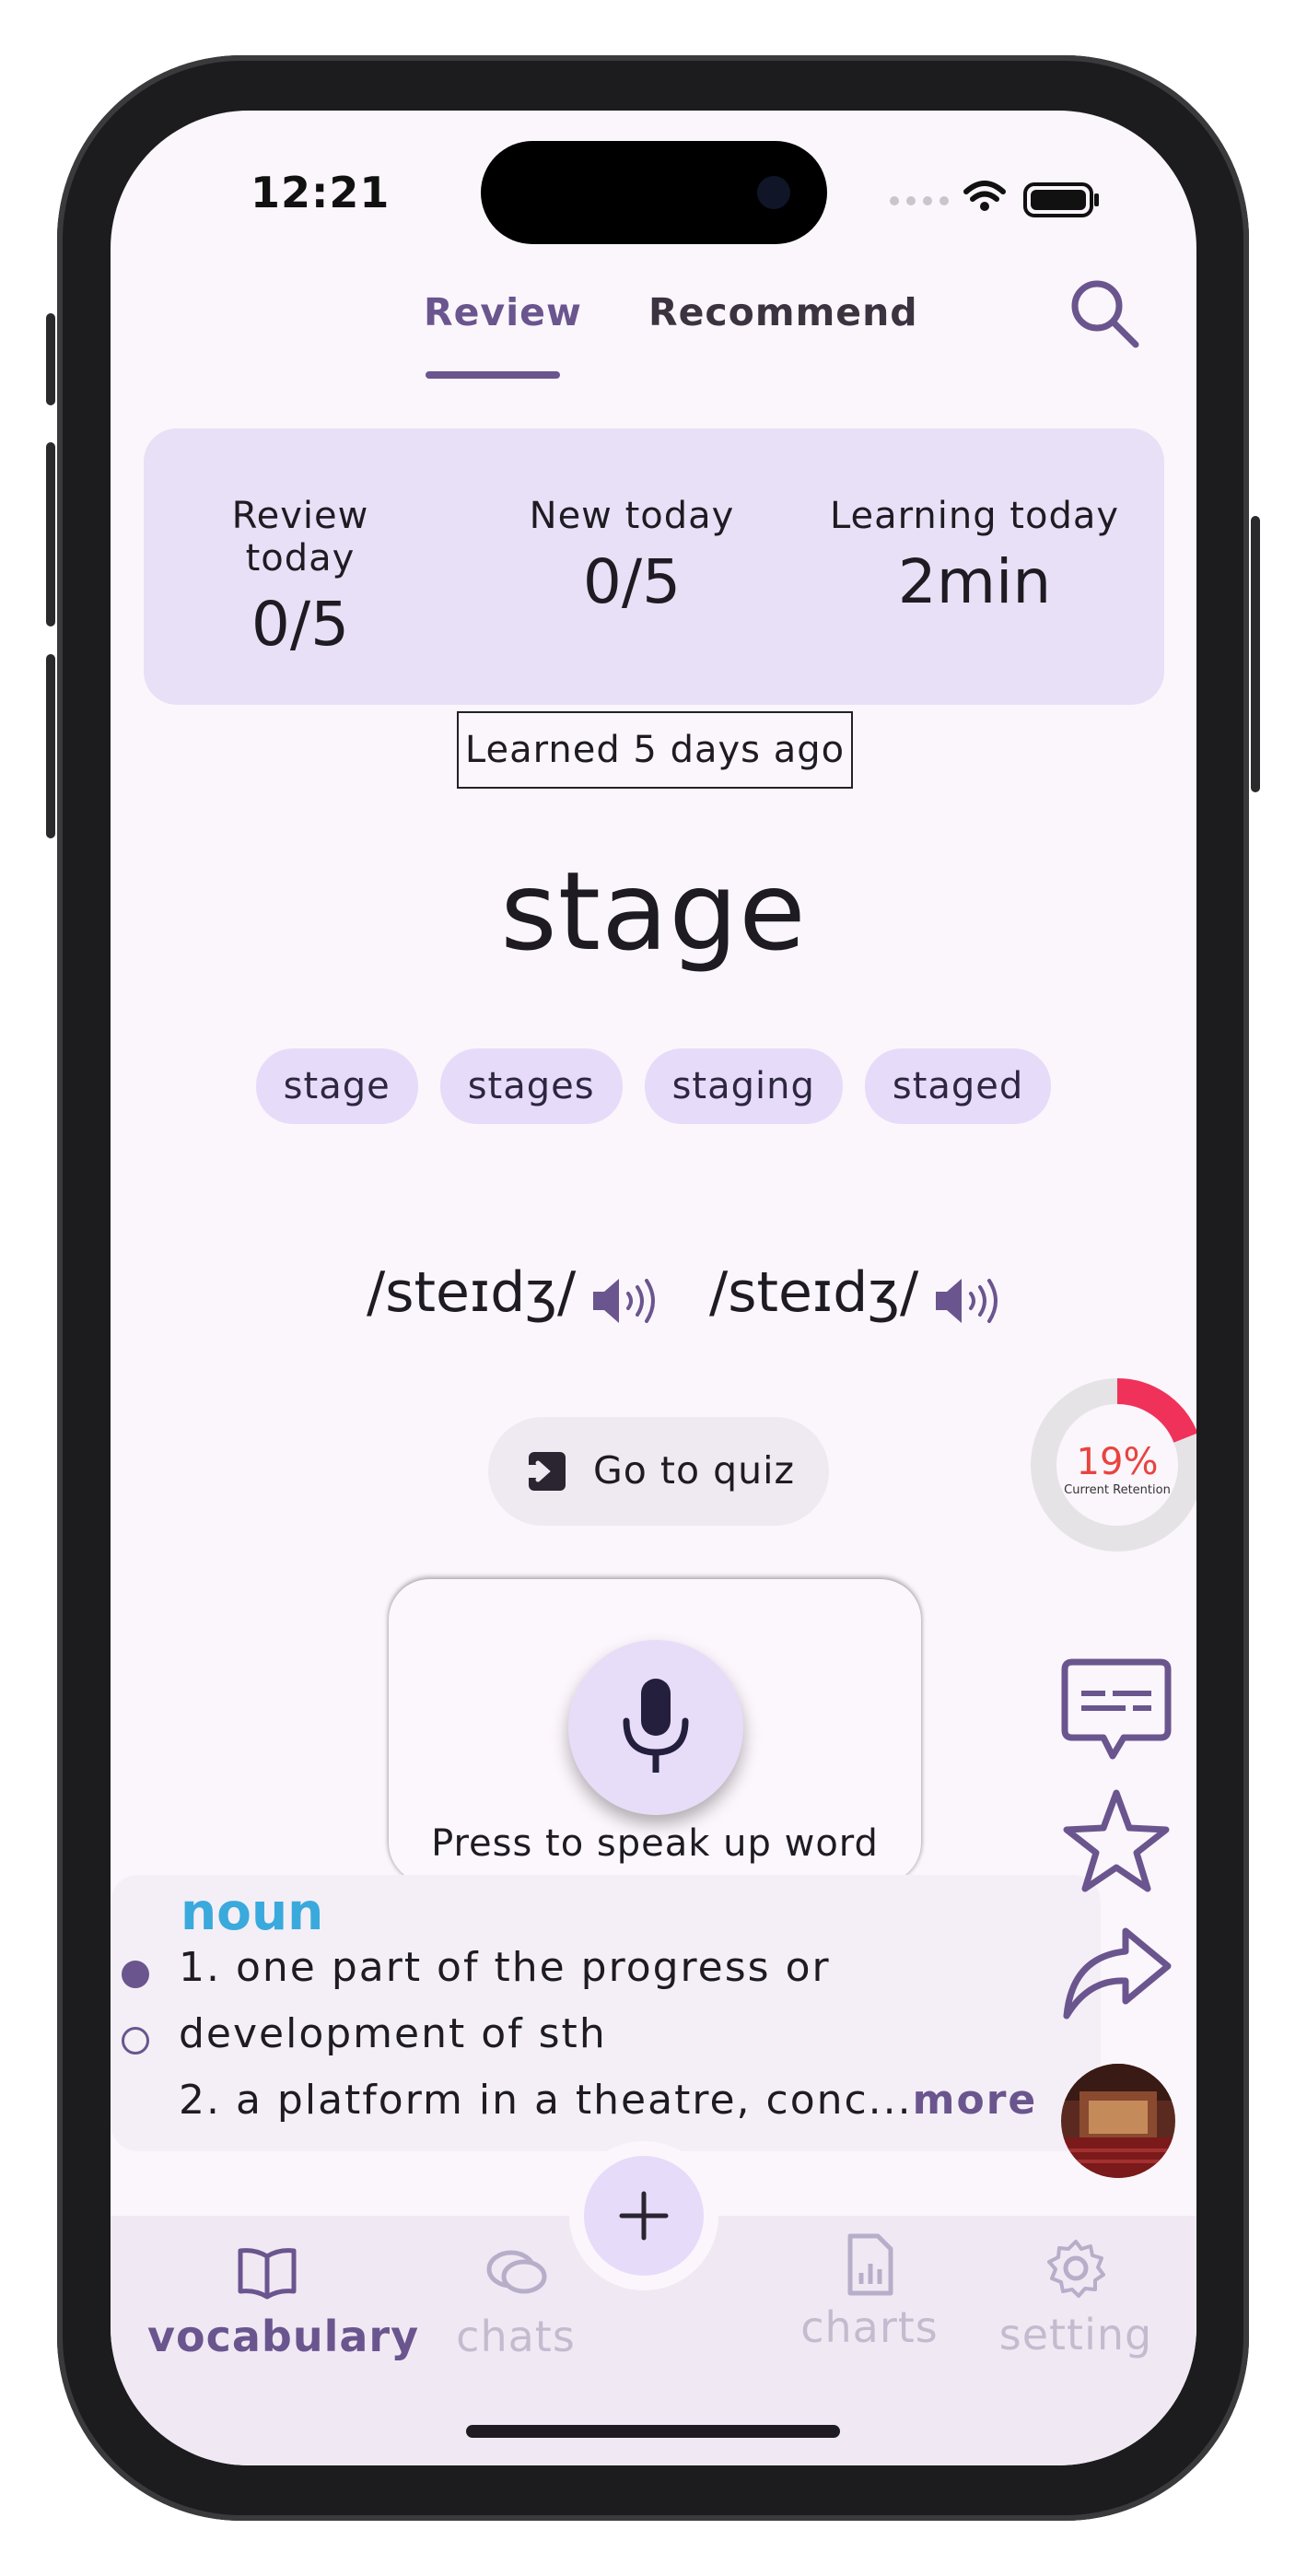 The width and height of the screenshot is (1307, 2576). What do you see at coordinates (974, 581) in the screenshot?
I see `stat-value: 2min` at bounding box center [974, 581].